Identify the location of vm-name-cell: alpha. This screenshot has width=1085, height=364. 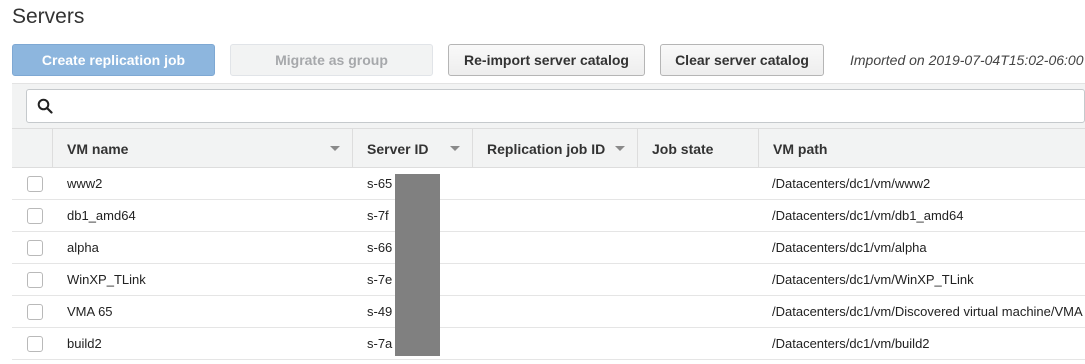
(83, 247).